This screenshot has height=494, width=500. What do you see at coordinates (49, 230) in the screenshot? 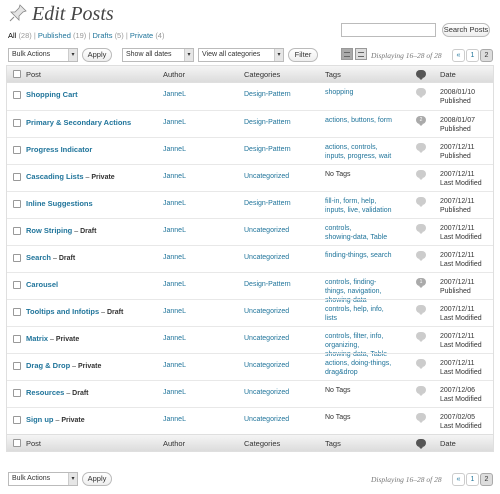
I see `post-title-link: Row Striping` at bounding box center [49, 230].